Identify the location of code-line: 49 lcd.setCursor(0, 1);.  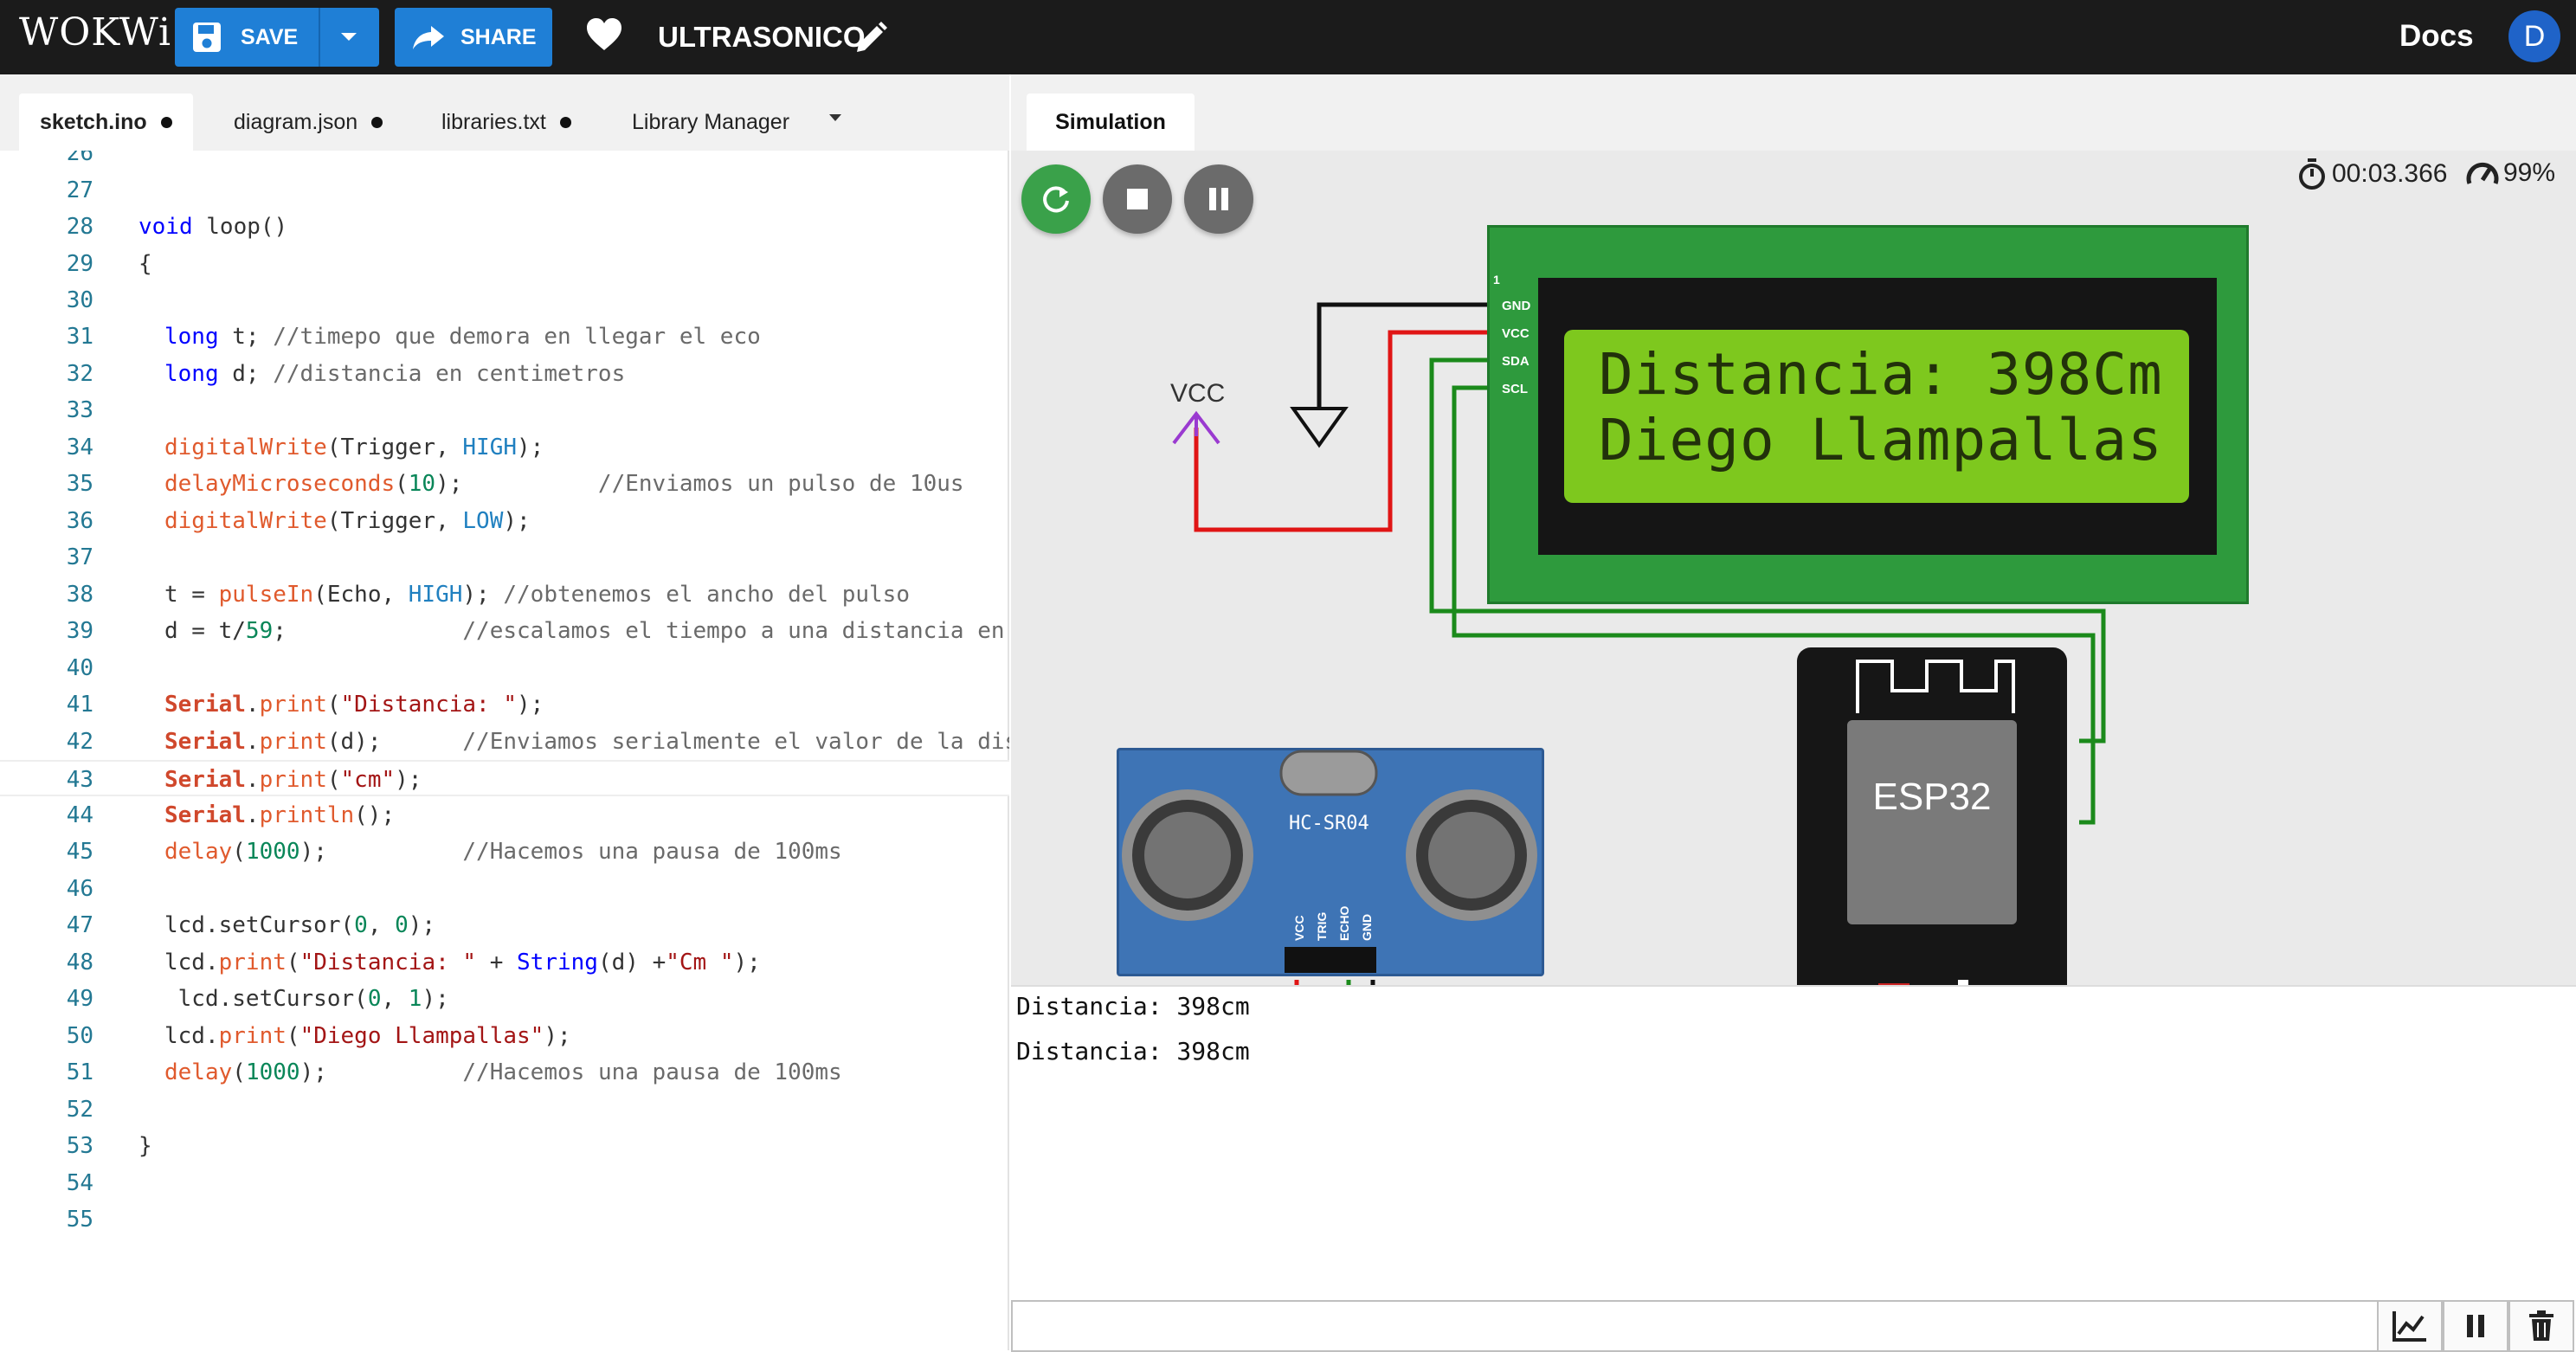
(257, 999).